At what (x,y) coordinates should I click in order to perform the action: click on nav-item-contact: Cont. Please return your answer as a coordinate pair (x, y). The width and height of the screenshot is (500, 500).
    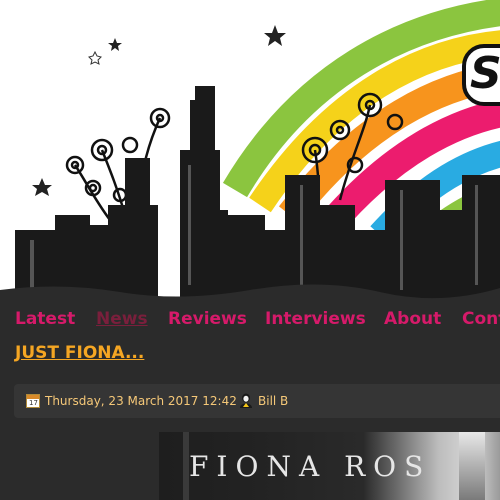
    Looking at the image, I should click on (481, 319).